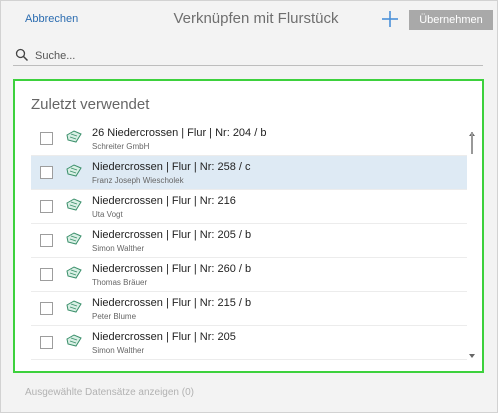 This screenshot has width=498, height=413. What do you see at coordinates (472, 143) in the screenshot?
I see `scroll-thumb` at bounding box center [472, 143].